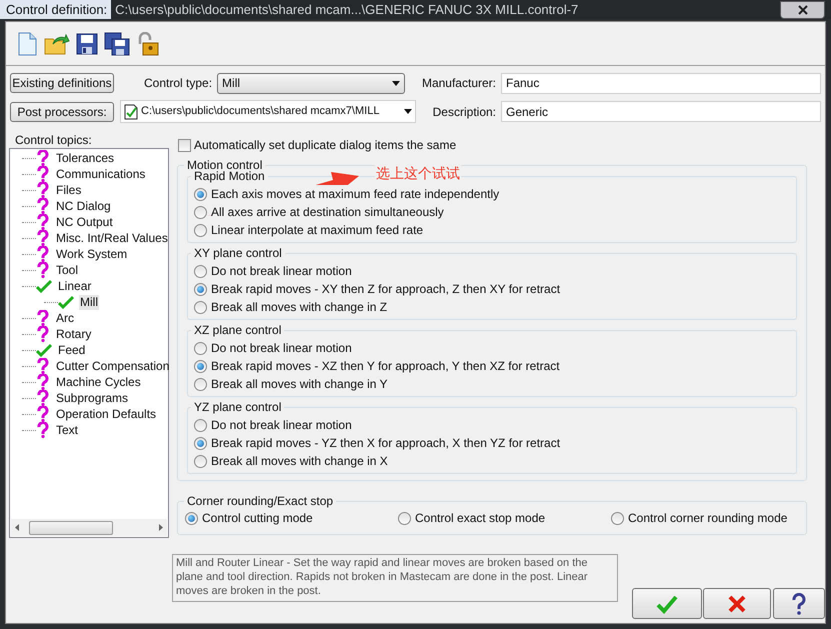 Image resolution: width=831 pixels, height=629 pixels. What do you see at coordinates (148, 44) in the screenshot?
I see `unlocked-padlock-icon` at bounding box center [148, 44].